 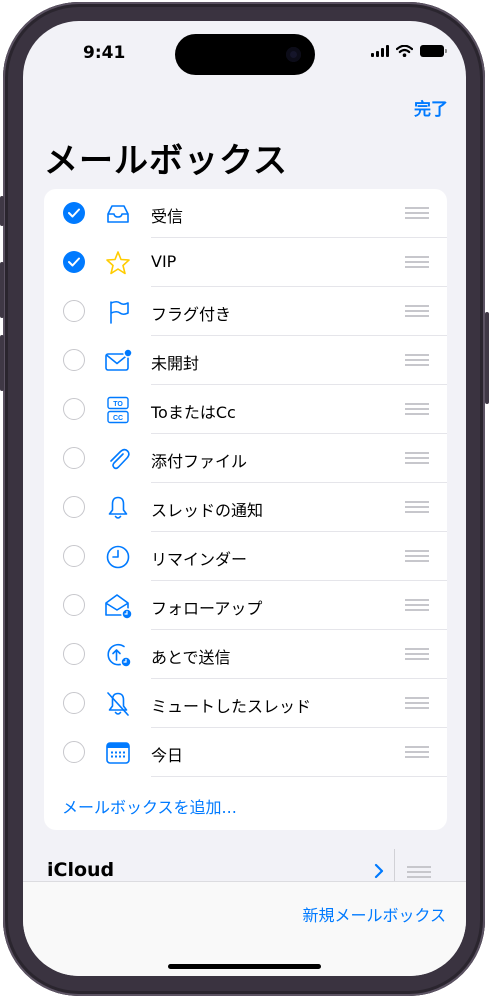 I want to click on mailbox-label: 今日, so click(x=167, y=755).